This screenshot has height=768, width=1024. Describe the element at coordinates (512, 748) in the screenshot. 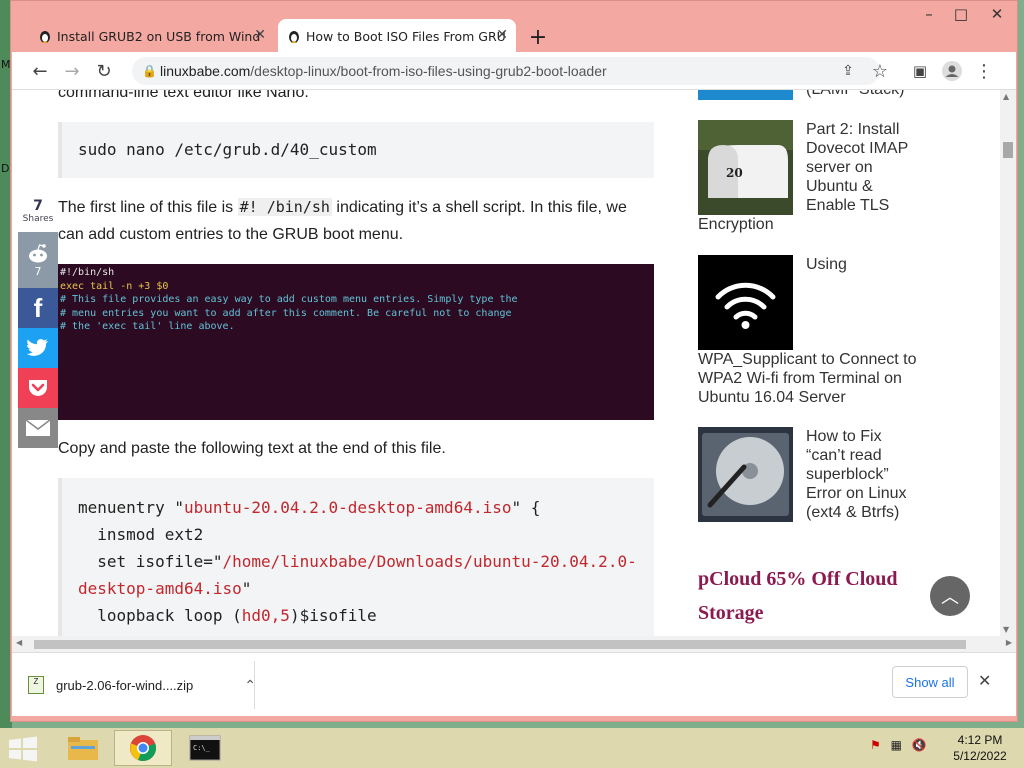

I see `taskbar: C:\_ ⚑ ▦ 🔇 4:12 PM 5/12/2022` at that location.